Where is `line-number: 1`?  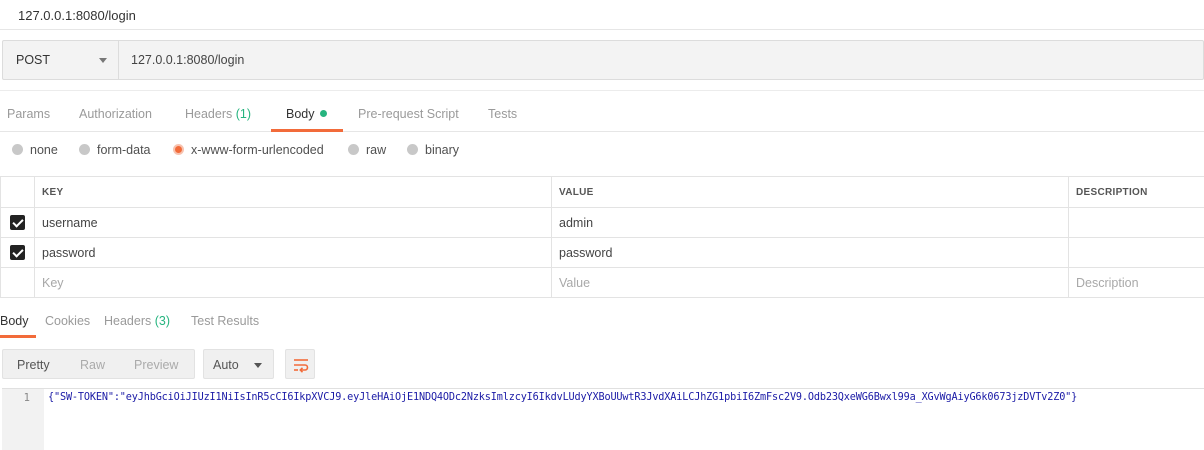
line-number: 1 is located at coordinates (26, 398).